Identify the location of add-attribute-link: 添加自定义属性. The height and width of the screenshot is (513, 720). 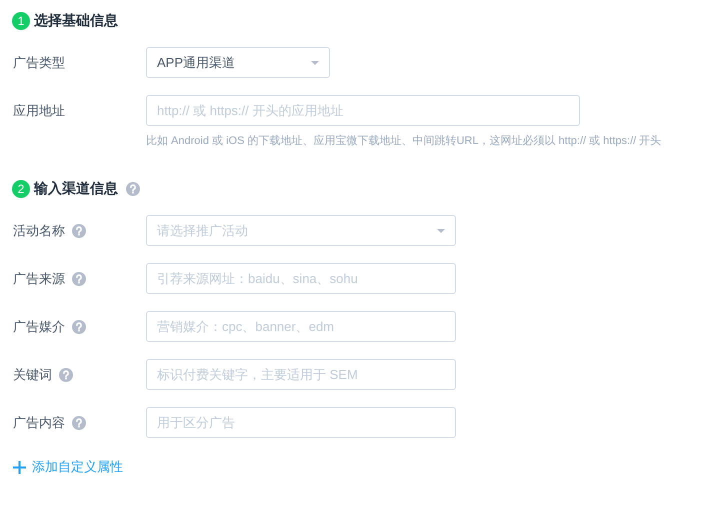
(68, 467).